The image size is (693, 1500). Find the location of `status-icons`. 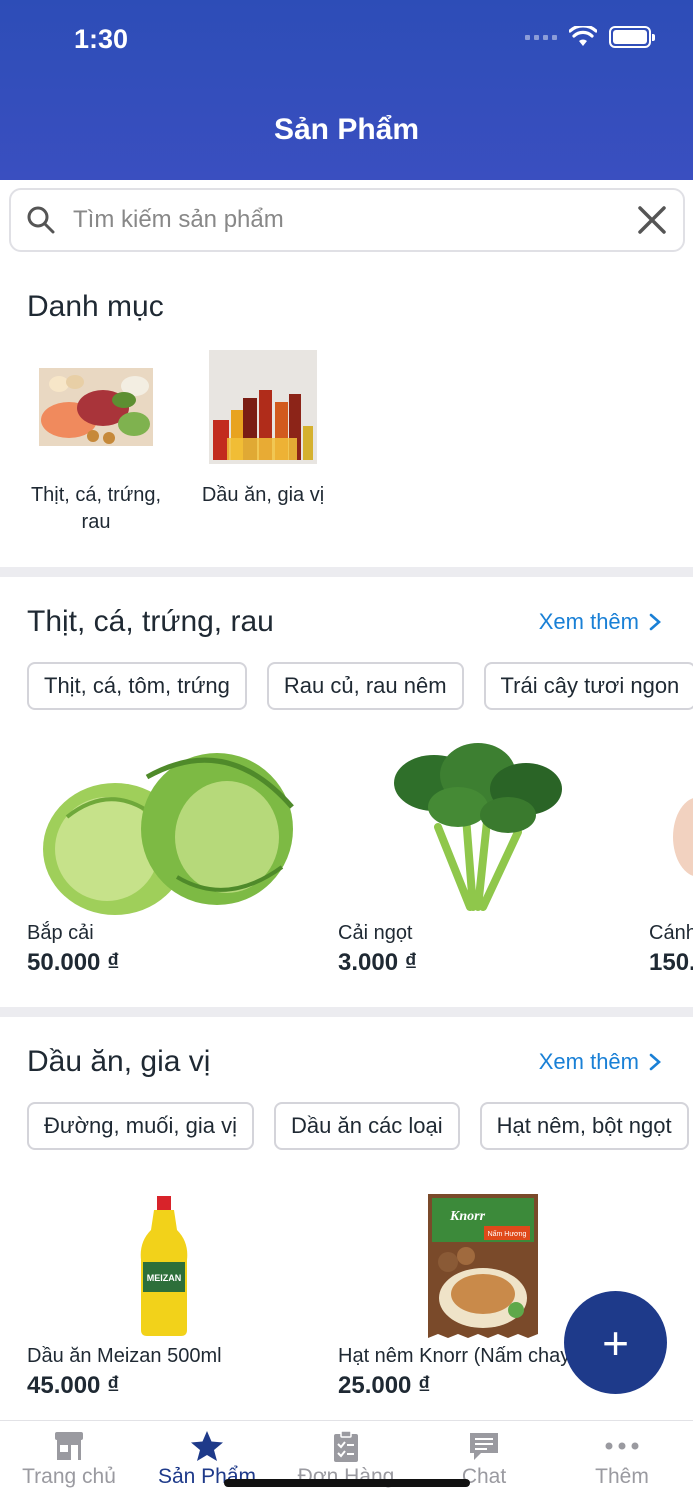

status-icons is located at coordinates (590, 37).